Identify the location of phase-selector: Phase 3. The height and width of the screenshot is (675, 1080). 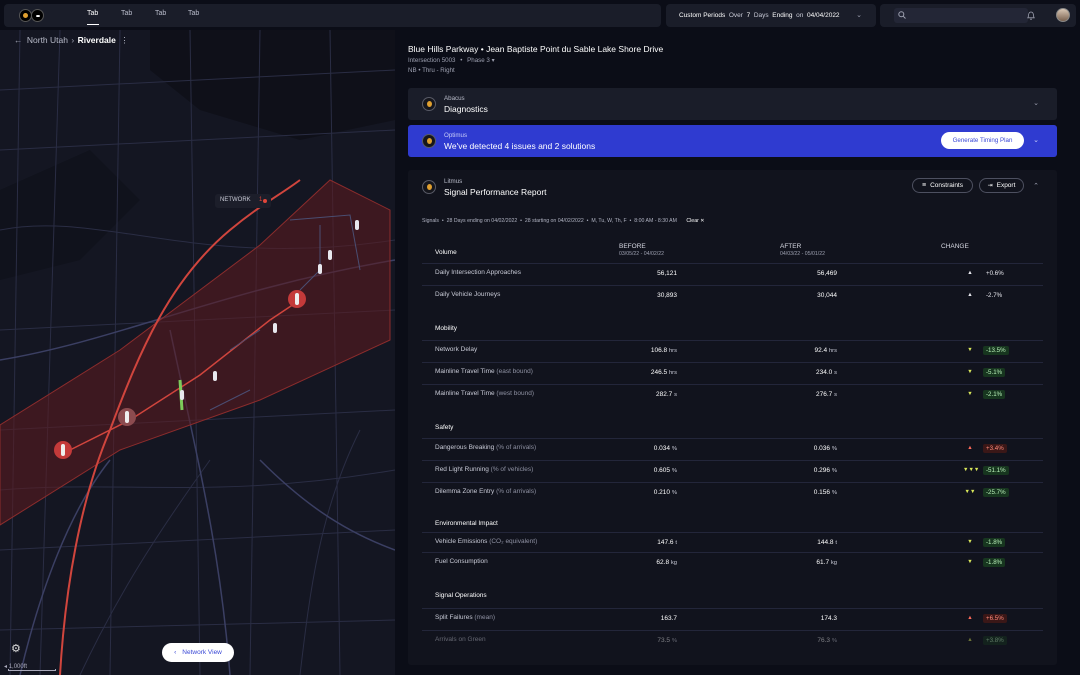
(478, 60).